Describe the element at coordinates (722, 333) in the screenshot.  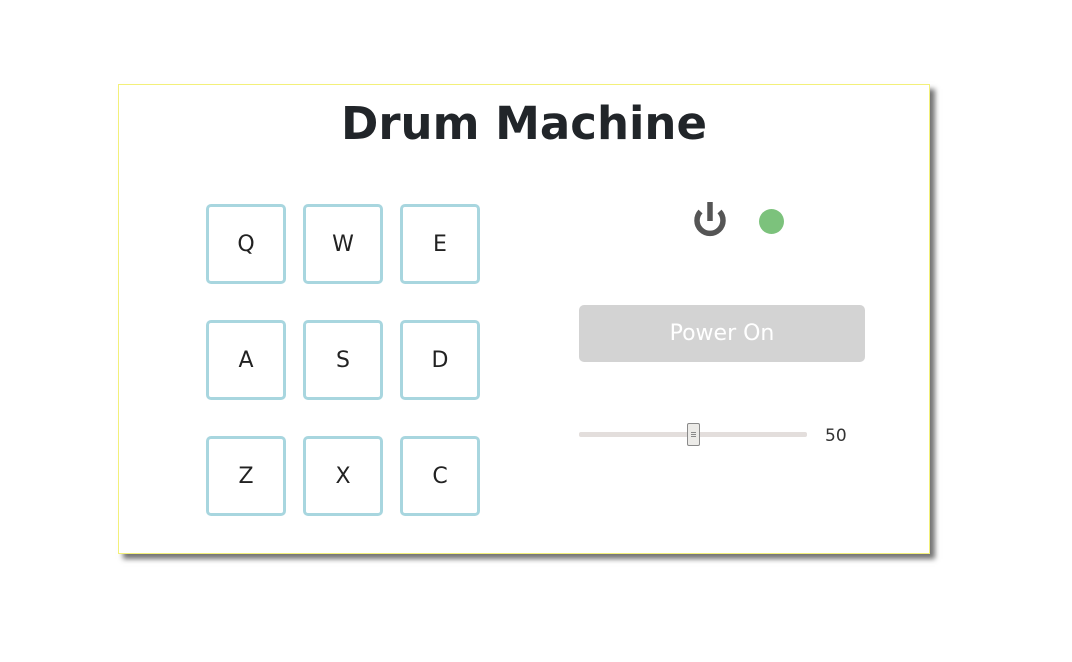
I see `display-readout: Power On` at that location.